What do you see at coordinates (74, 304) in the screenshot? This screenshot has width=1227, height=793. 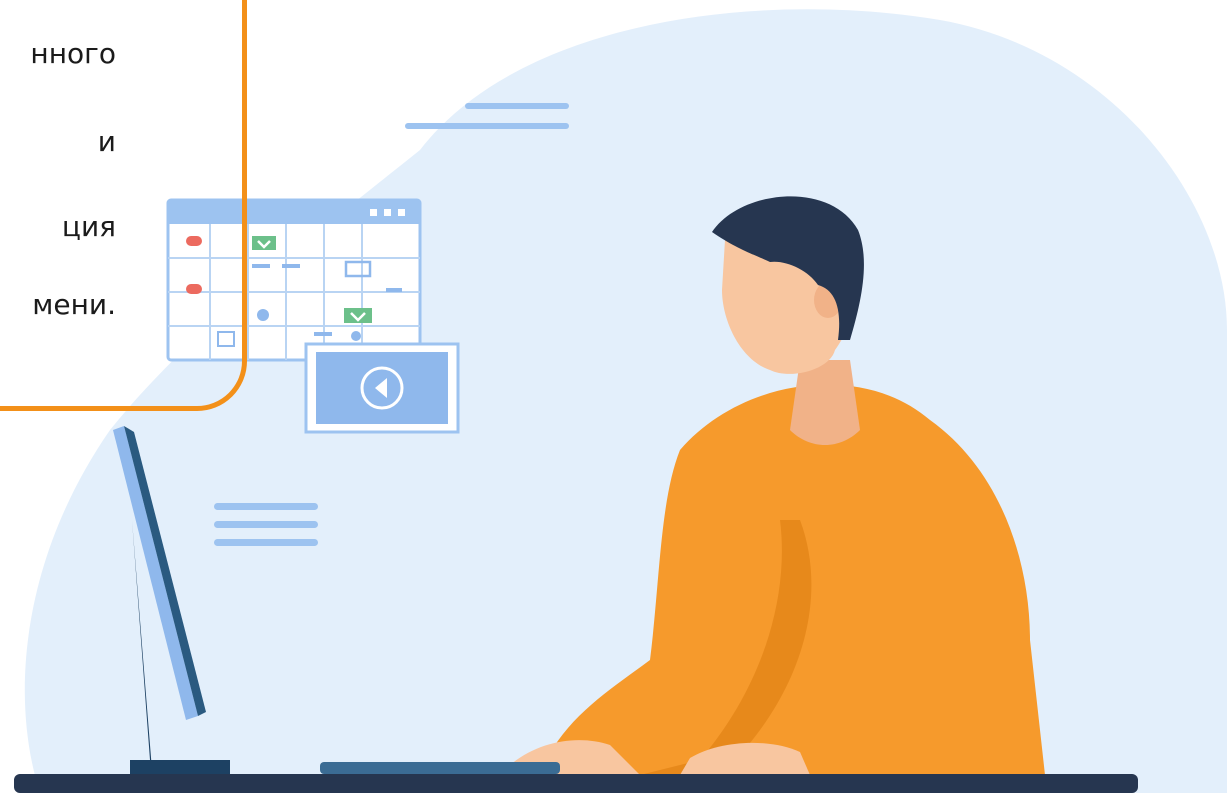 I see `callout-line: мени.` at bounding box center [74, 304].